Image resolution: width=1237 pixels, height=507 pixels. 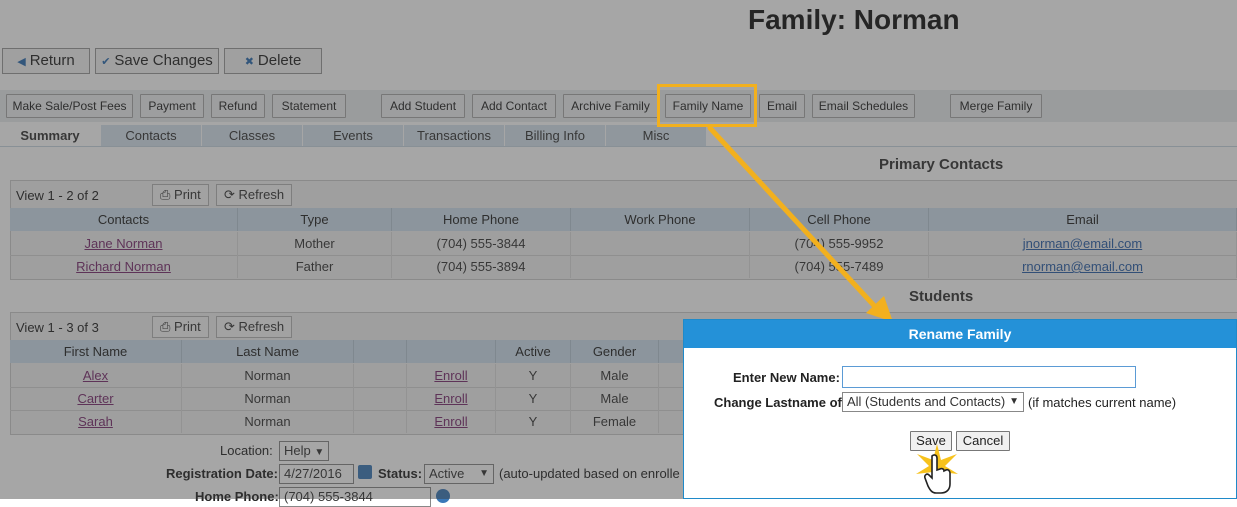 What do you see at coordinates (707, 105) in the screenshot?
I see `highlight-box` at bounding box center [707, 105].